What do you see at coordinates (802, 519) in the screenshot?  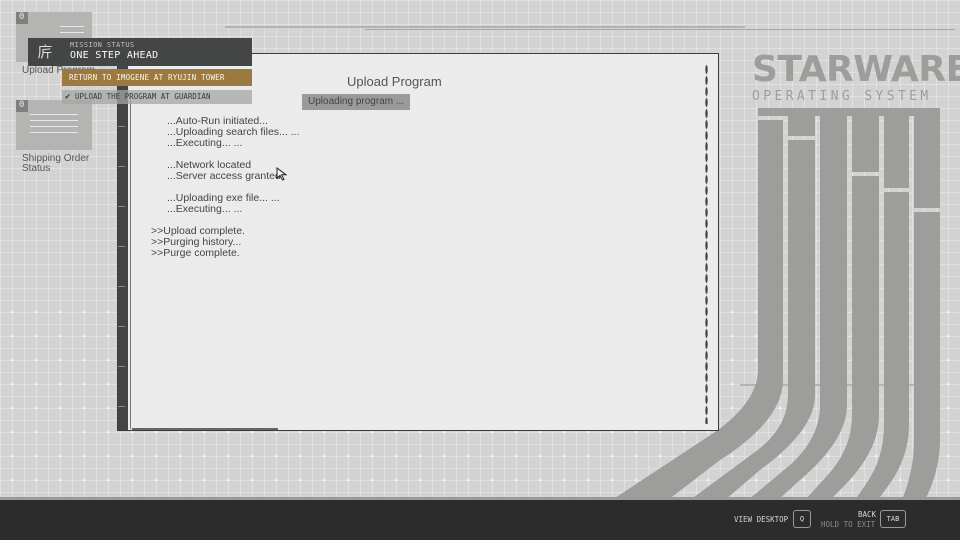 I see `view-desktop-key: Q` at bounding box center [802, 519].